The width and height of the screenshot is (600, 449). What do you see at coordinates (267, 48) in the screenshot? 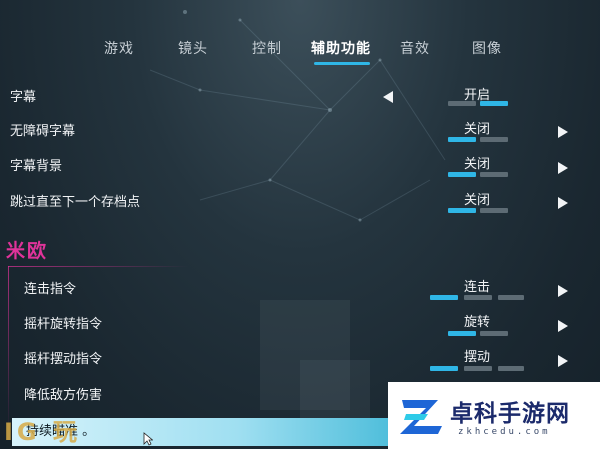
I see `tab-controls: 控制` at bounding box center [267, 48].